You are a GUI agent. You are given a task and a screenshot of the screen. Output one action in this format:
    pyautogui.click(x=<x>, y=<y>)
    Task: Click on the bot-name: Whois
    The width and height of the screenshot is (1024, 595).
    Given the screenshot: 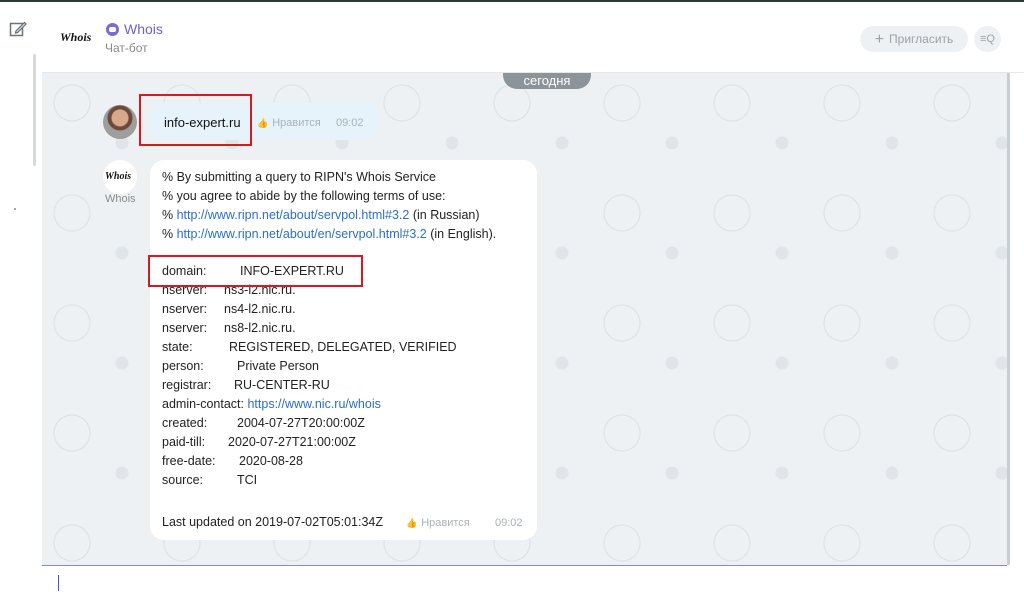 What is the action you would take?
    pyautogui.click(x=120, y=199)
    